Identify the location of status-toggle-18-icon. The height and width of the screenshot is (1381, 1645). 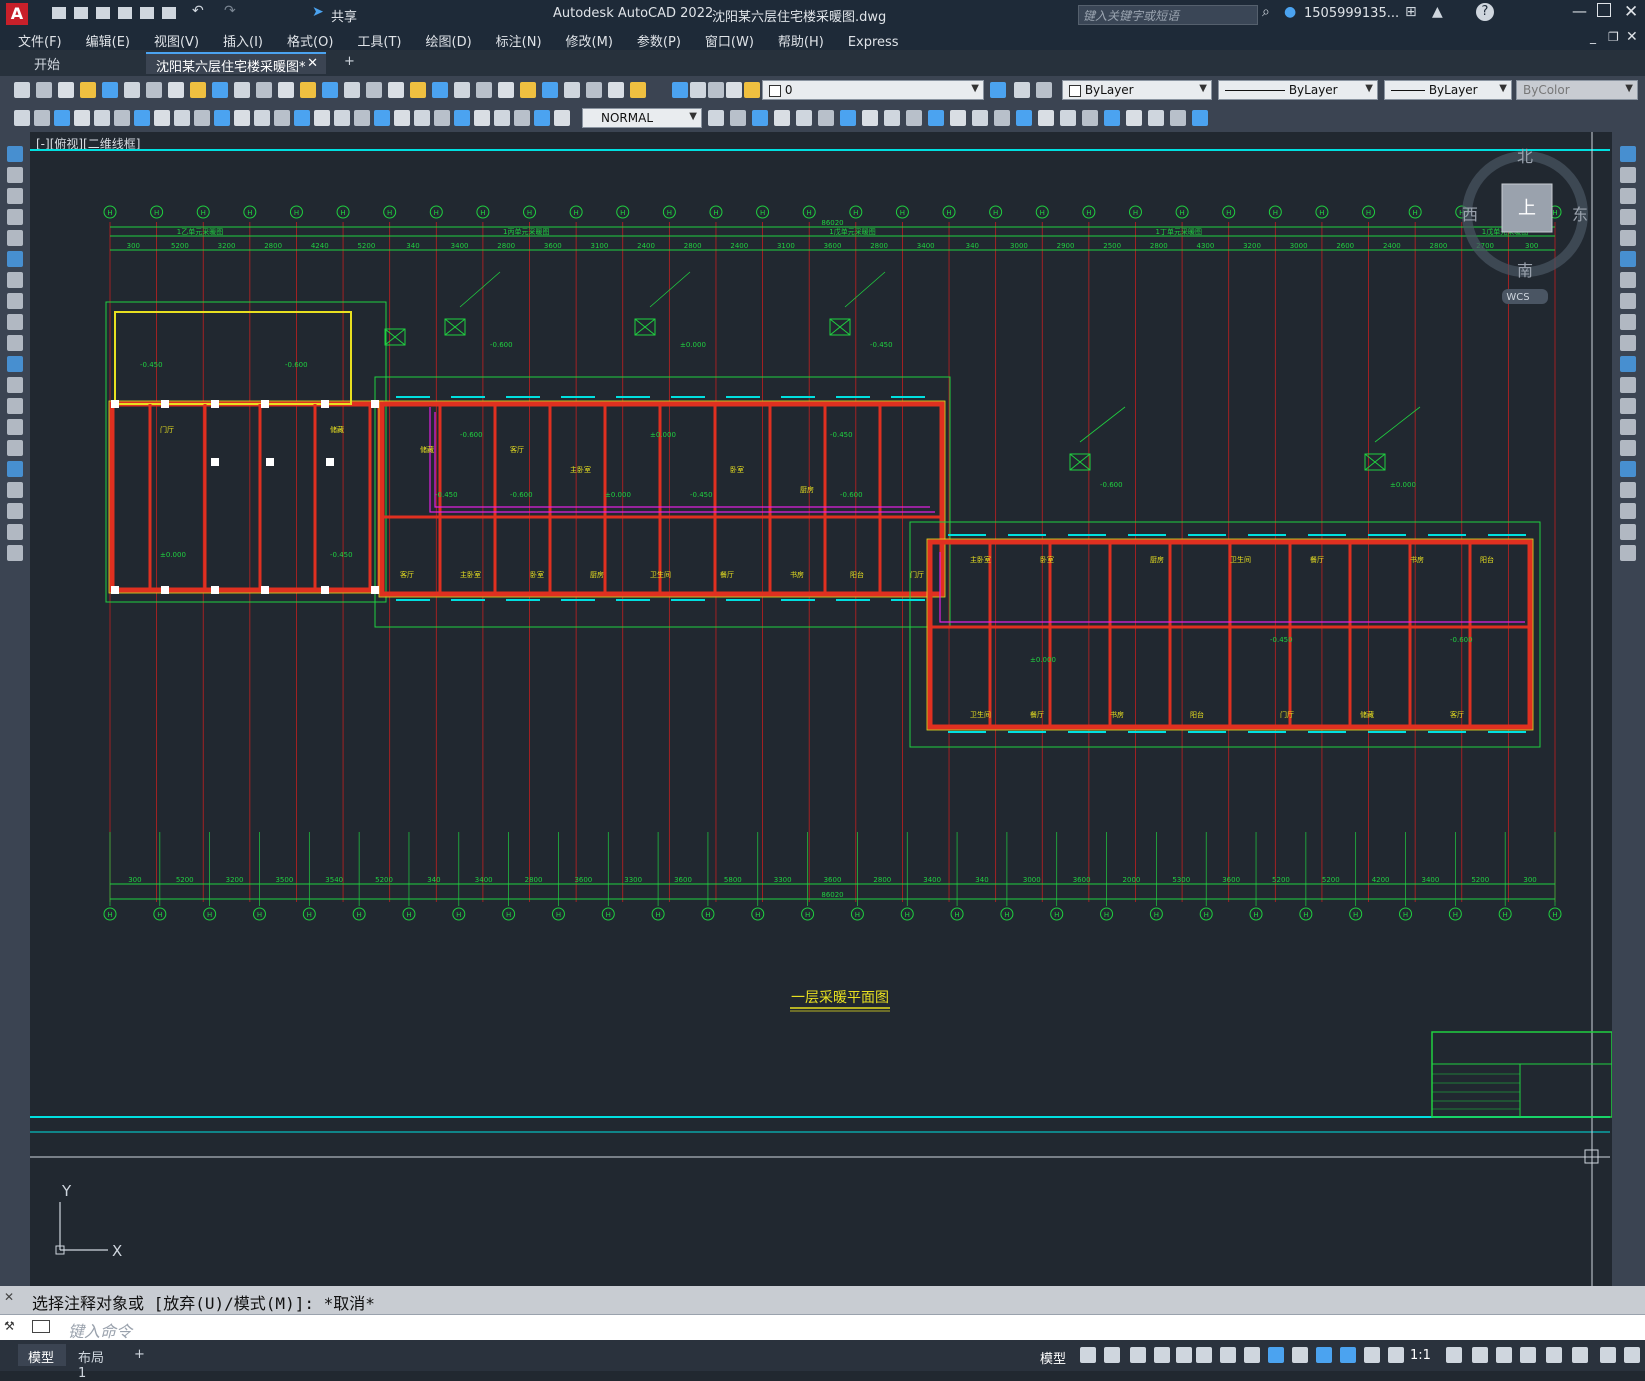
(1554, 1355).